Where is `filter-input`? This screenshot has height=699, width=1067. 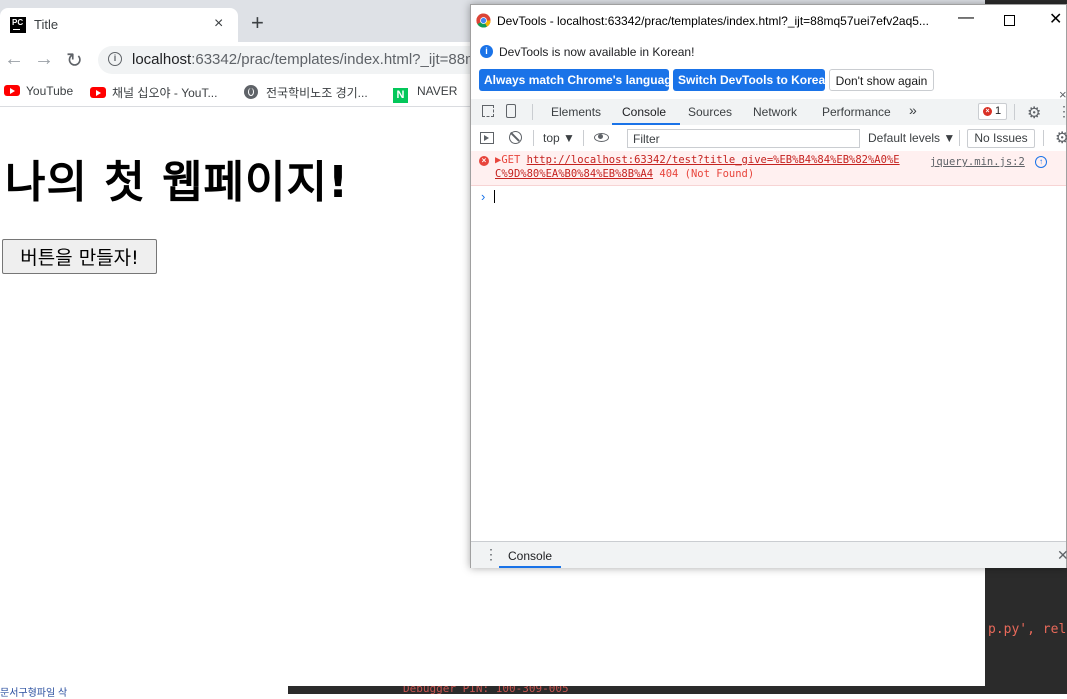
filter-input is located at coordinates (743, 138).